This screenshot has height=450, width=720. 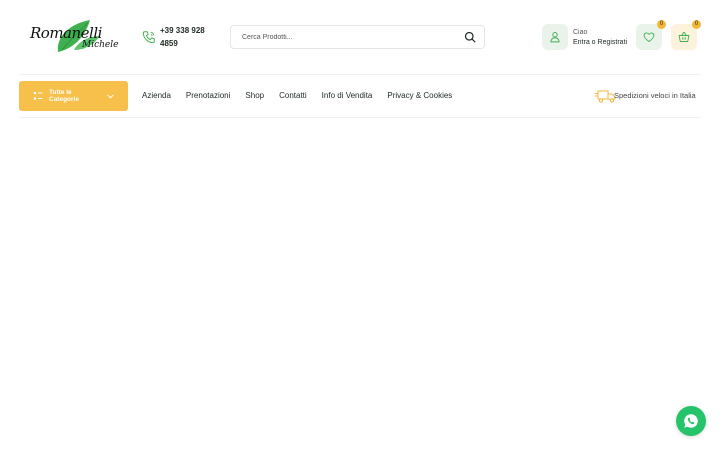 I want to click on cart-count-badge: 0, so click(x=696, y=24).